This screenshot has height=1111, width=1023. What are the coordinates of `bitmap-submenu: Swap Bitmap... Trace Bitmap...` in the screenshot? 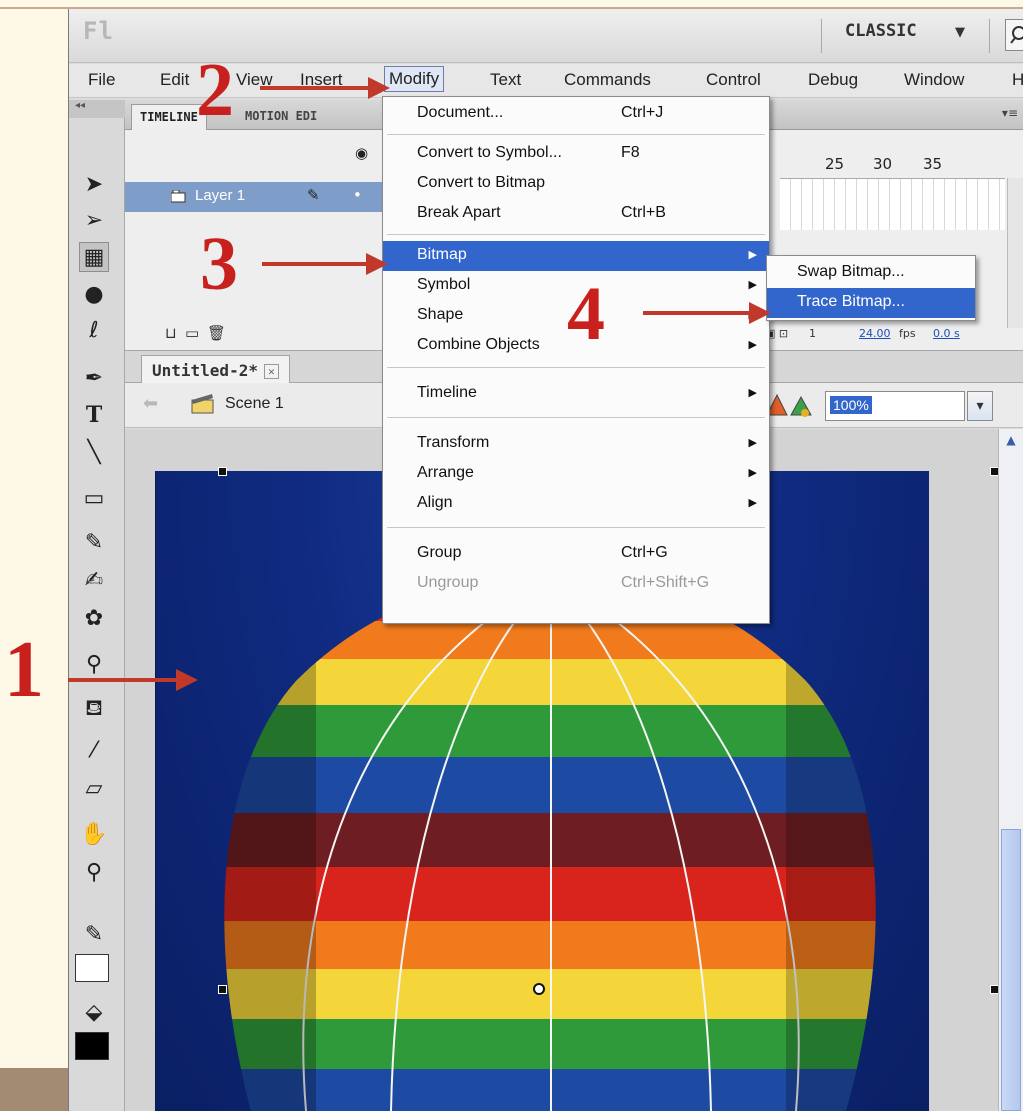 It's located at (871, 288).